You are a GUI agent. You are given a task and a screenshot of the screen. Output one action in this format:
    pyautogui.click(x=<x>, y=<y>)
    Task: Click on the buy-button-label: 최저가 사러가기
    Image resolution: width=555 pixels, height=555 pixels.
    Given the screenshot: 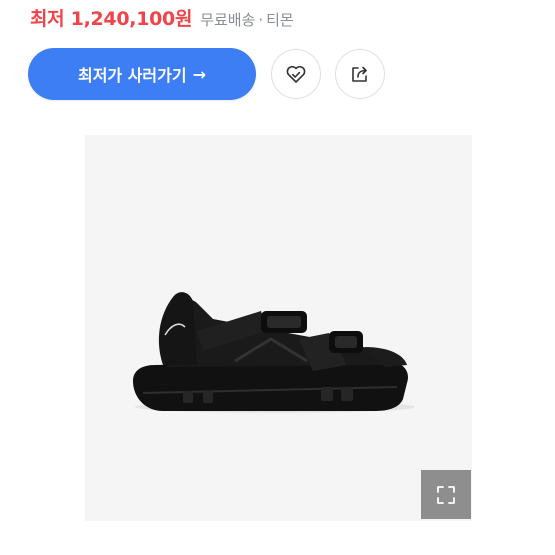 What is the action you would take?
    pyautogui.click(x=132, y=75)
    